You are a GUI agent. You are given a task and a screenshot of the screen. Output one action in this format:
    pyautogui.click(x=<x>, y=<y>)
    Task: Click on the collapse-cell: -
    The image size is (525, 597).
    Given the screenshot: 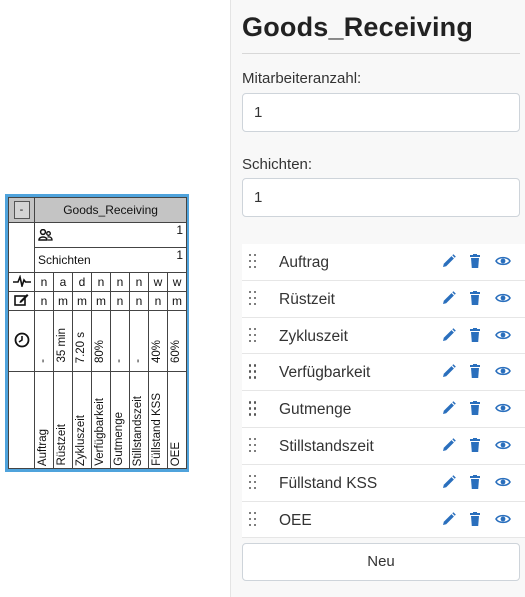 What is the action you would take?
    pyautogui.click(x=21, y=210)
    